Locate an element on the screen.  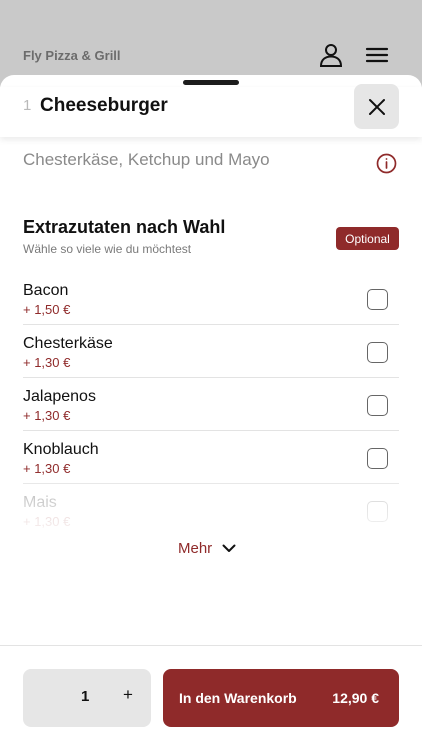
show-more-button: Mehr is located at coordinates (207, 548).